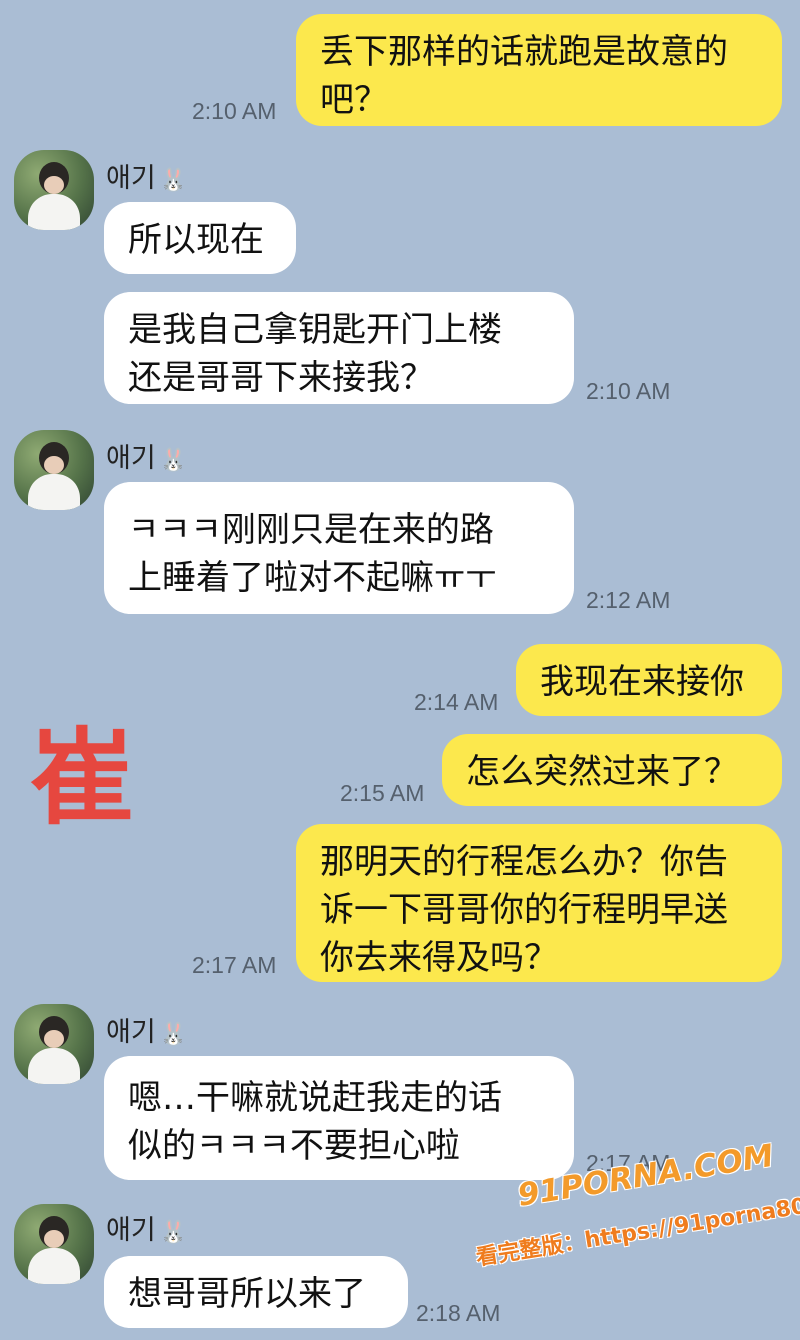 This screenshot has width=800, height=1340. I want to click on message-bubble-incoming: 嗯…干嘛就说赶我走的话 似的ㅋㅋㅋ不要担心啦, so click(339, 1118).